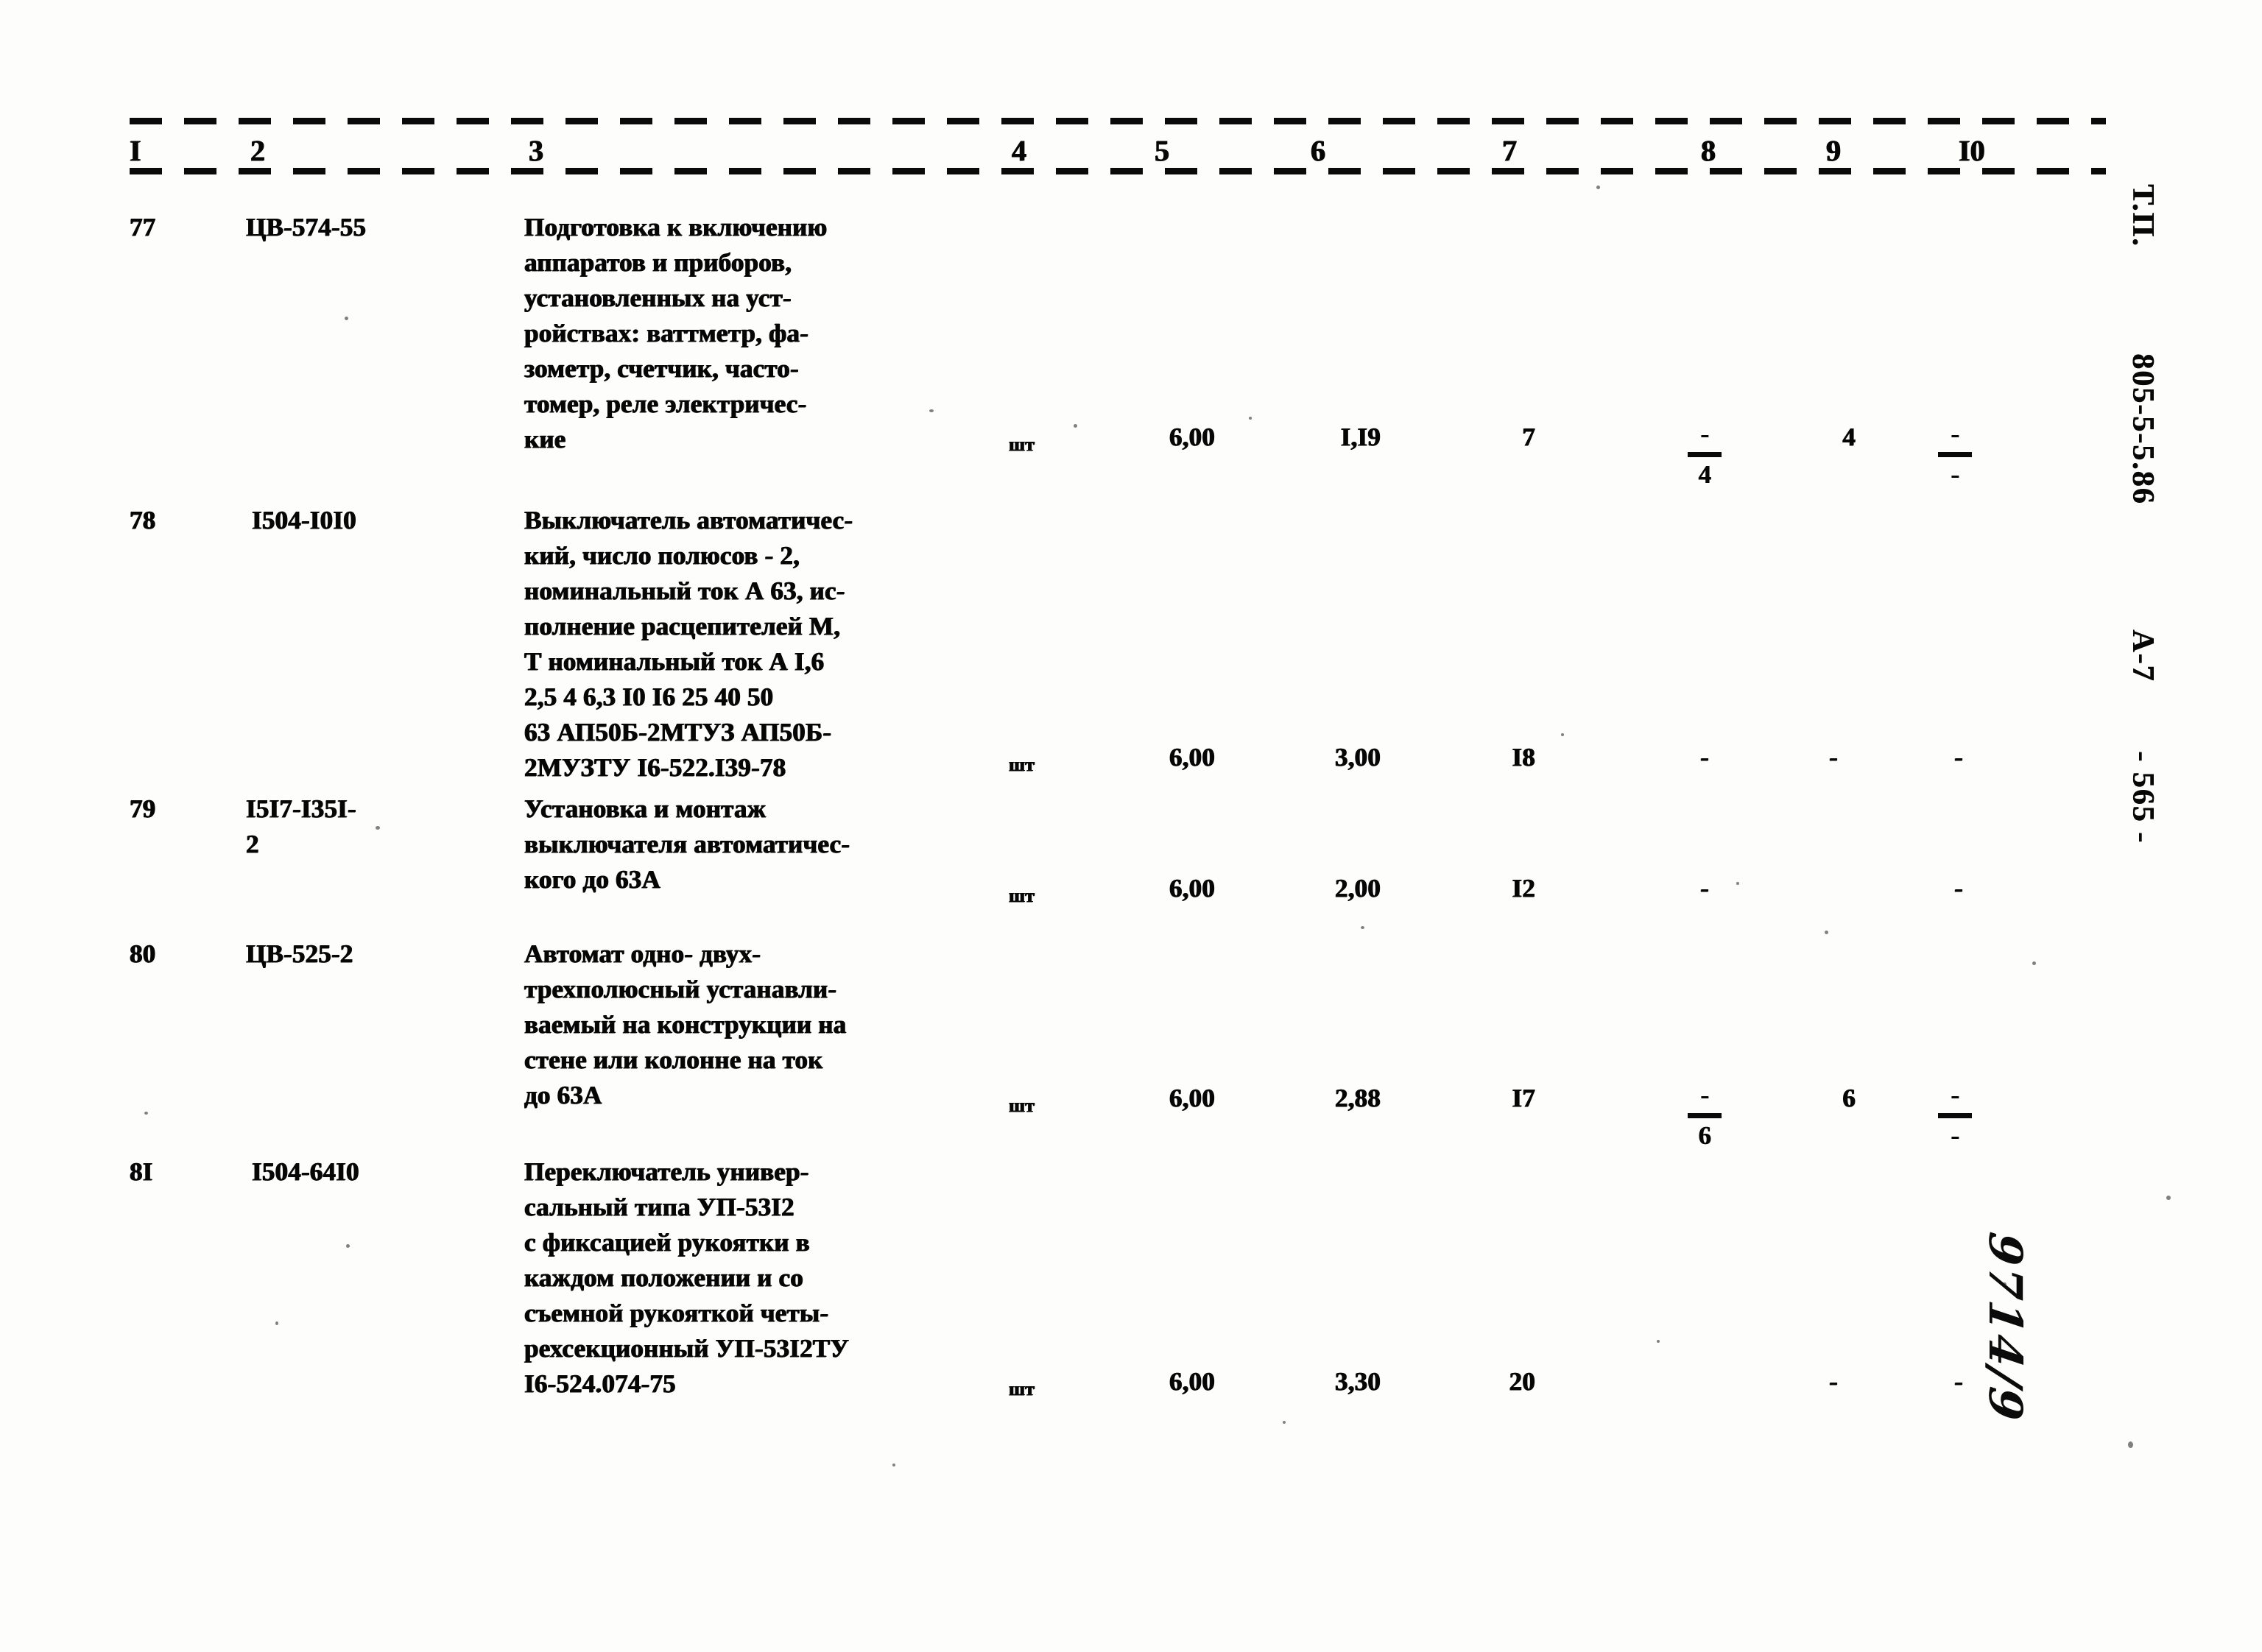 The height and width of the screenshot is (1652, 2262). What do you see at coordinates (1523, 1098) in the screenshot?
I see `row-col7: I7` at bounding box center [1523, 1098].